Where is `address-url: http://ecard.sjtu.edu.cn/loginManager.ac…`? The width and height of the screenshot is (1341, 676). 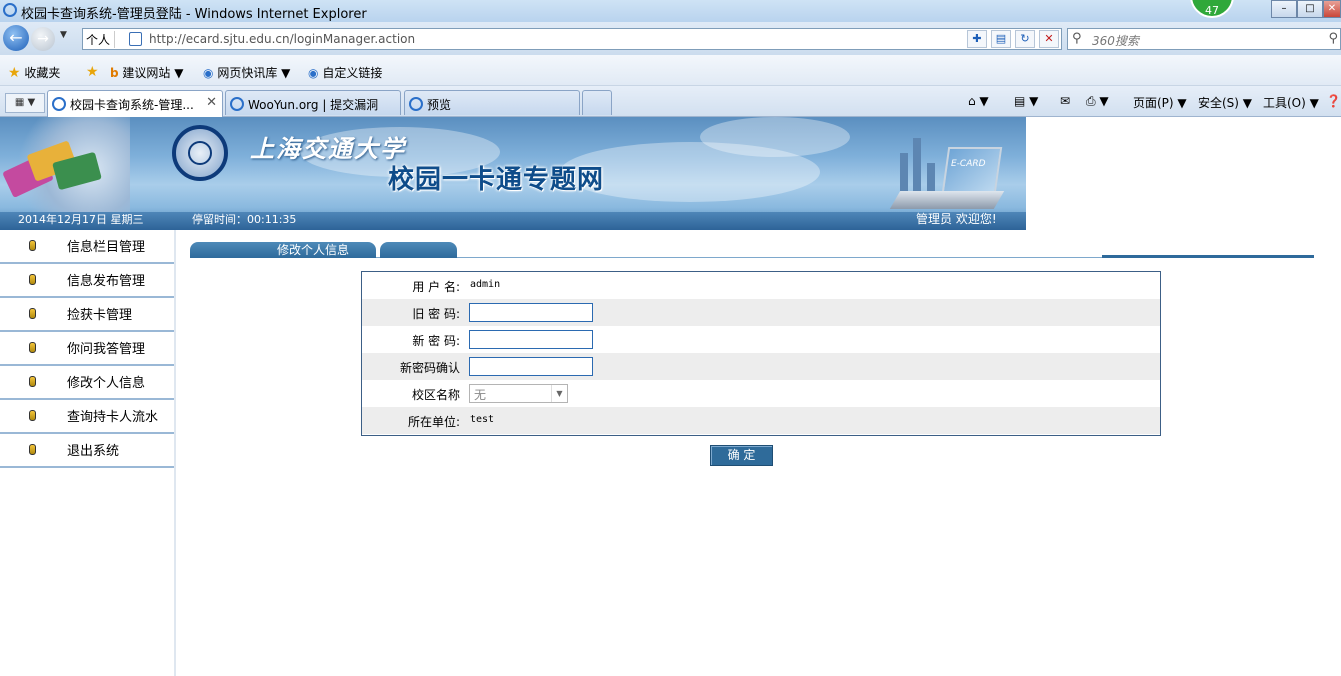
address-url: http://ecard.sjtu.edu.cn/loginManager.ac… is located at coordinates (282, 39).